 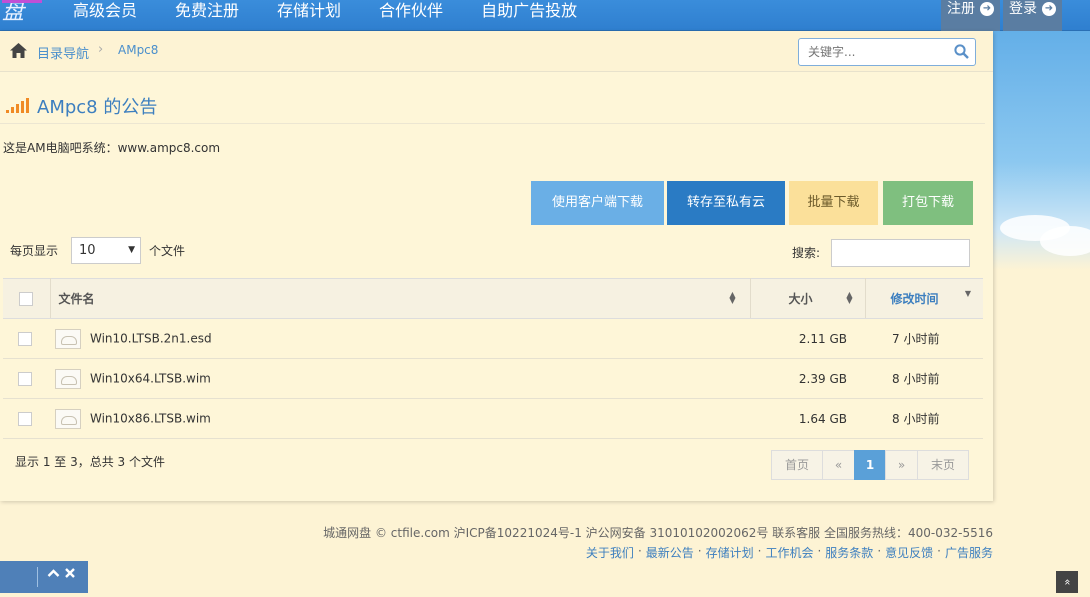 What do you see at coordinates (967, 293) in the screenshot?
I see `sort-desc-icon: ▼` at bounding box center [967, 293].